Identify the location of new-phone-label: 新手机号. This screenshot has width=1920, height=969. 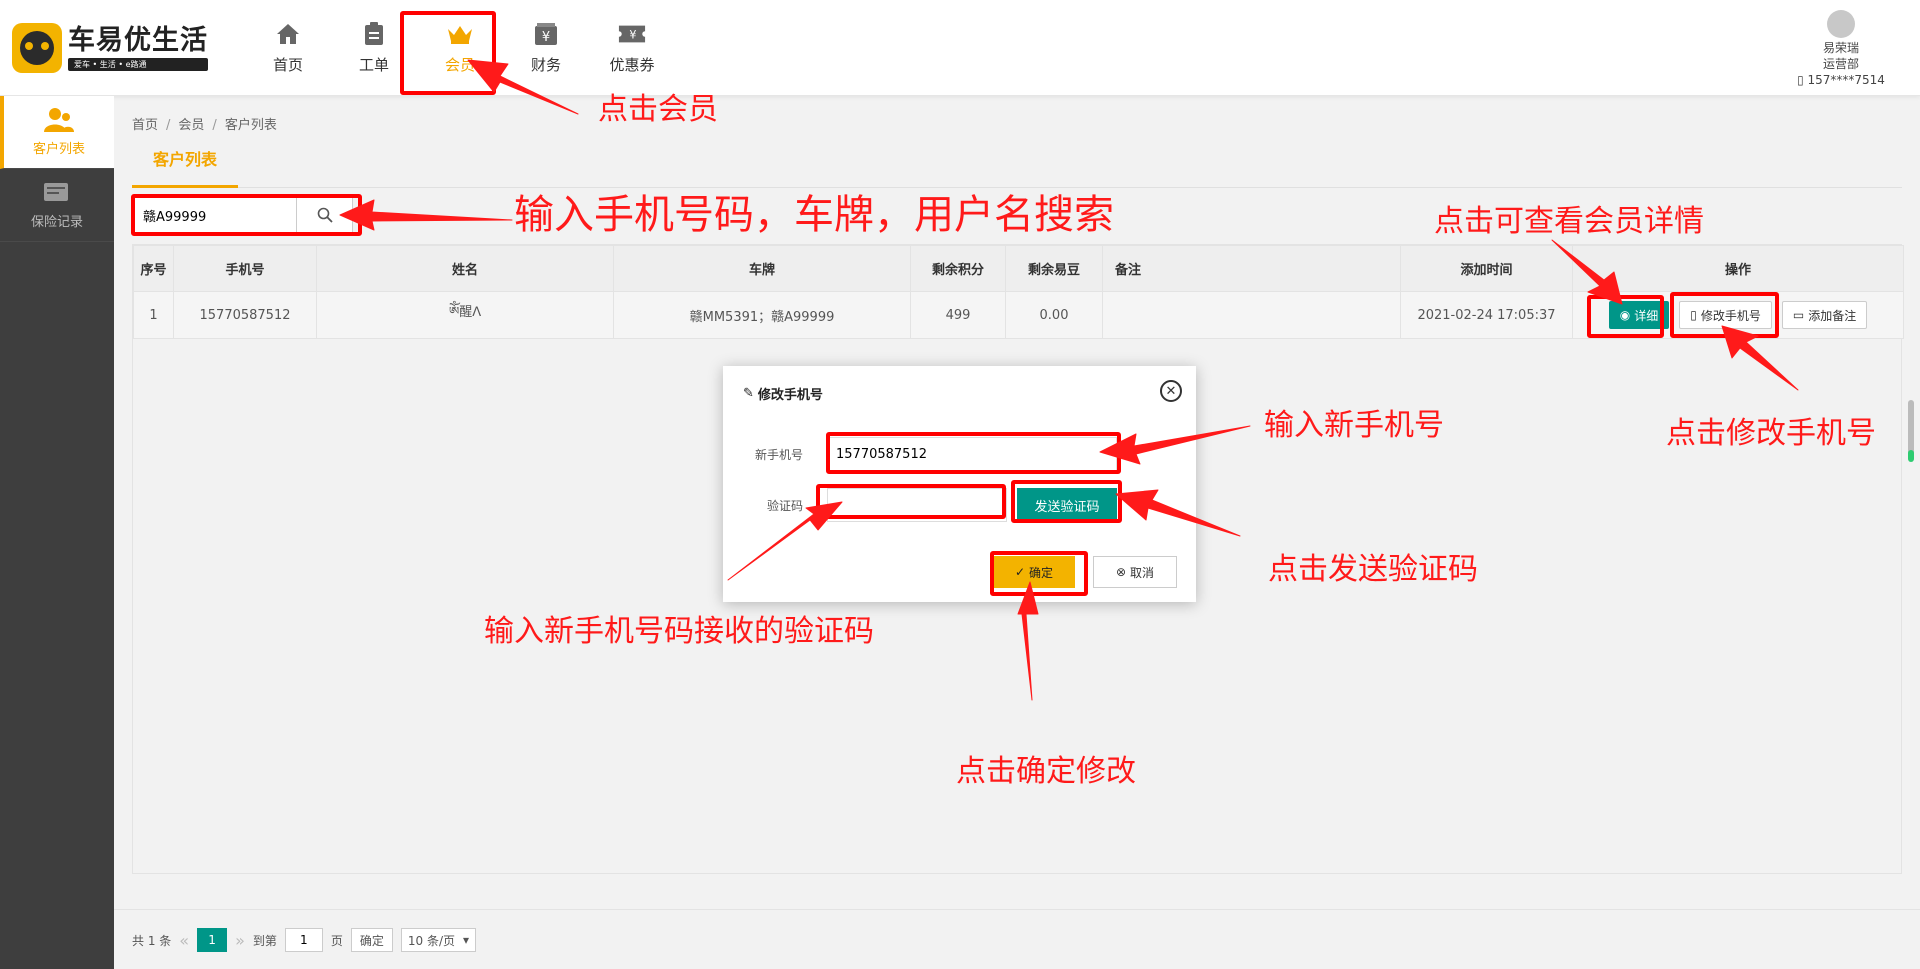
(778, 455).